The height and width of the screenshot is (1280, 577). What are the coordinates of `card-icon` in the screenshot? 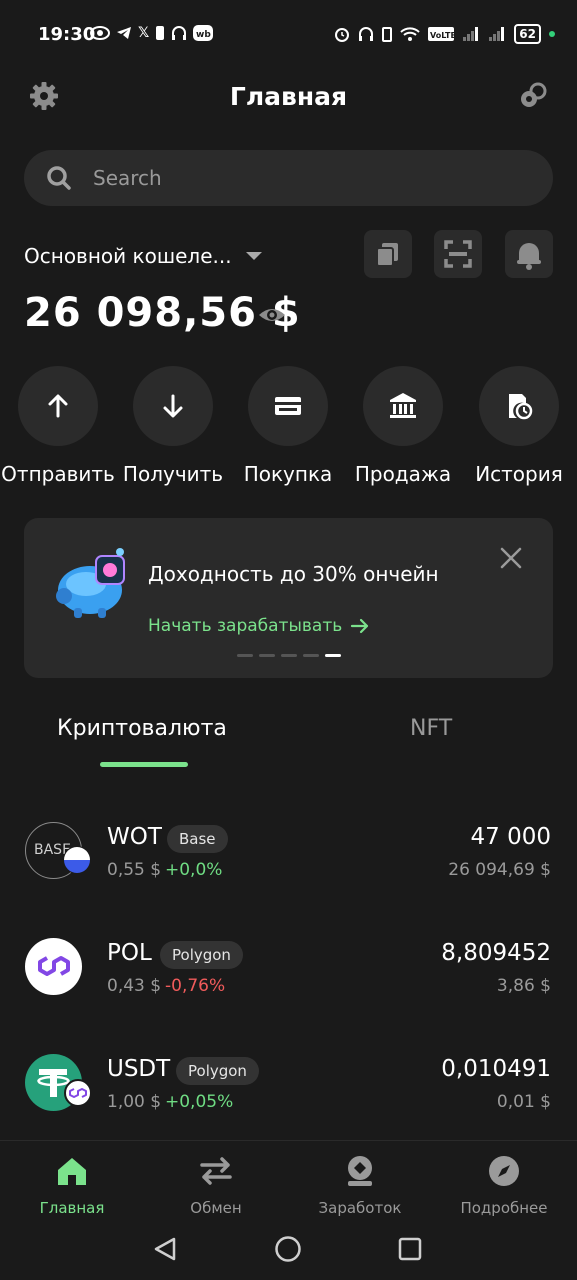 It's located at (288, 406).